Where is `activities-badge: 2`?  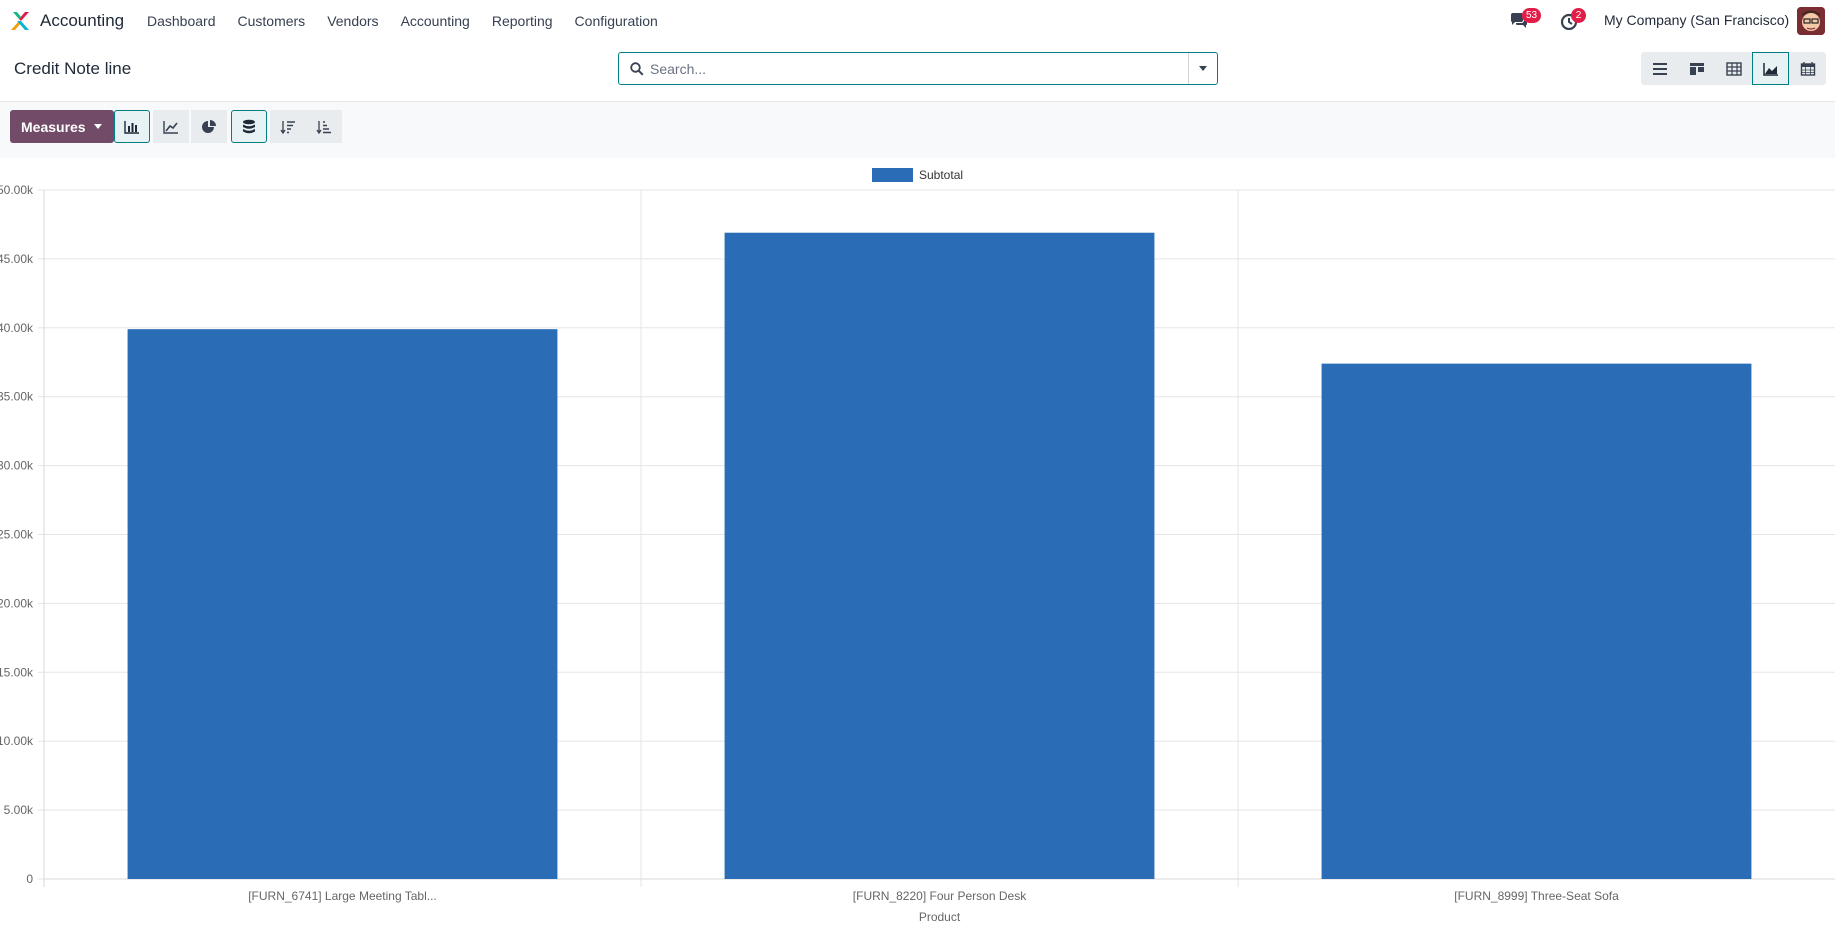 activities-badge: 2 is located at coordinates (1578, 15).